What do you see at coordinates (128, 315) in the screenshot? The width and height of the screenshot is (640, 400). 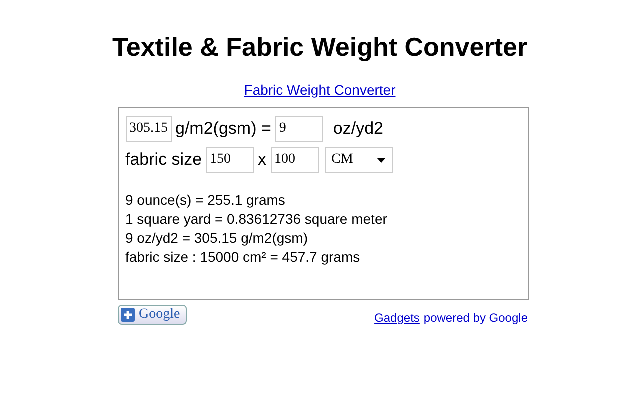 I see `plus-icon` at bounding box center [128, 315].